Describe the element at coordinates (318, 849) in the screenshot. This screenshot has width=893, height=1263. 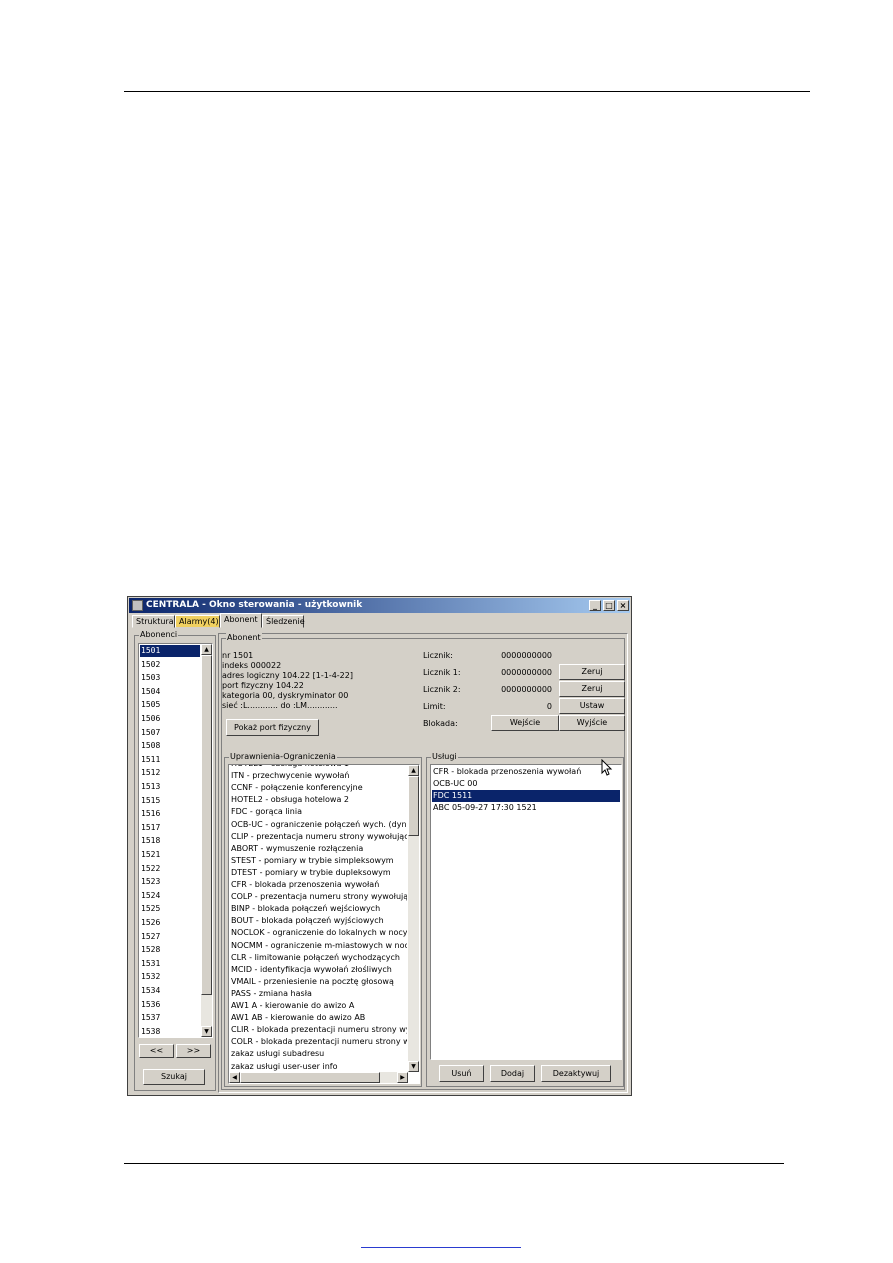
I see `permission-list-item: ABORT - wymuszenie rozłączenia` at that location.